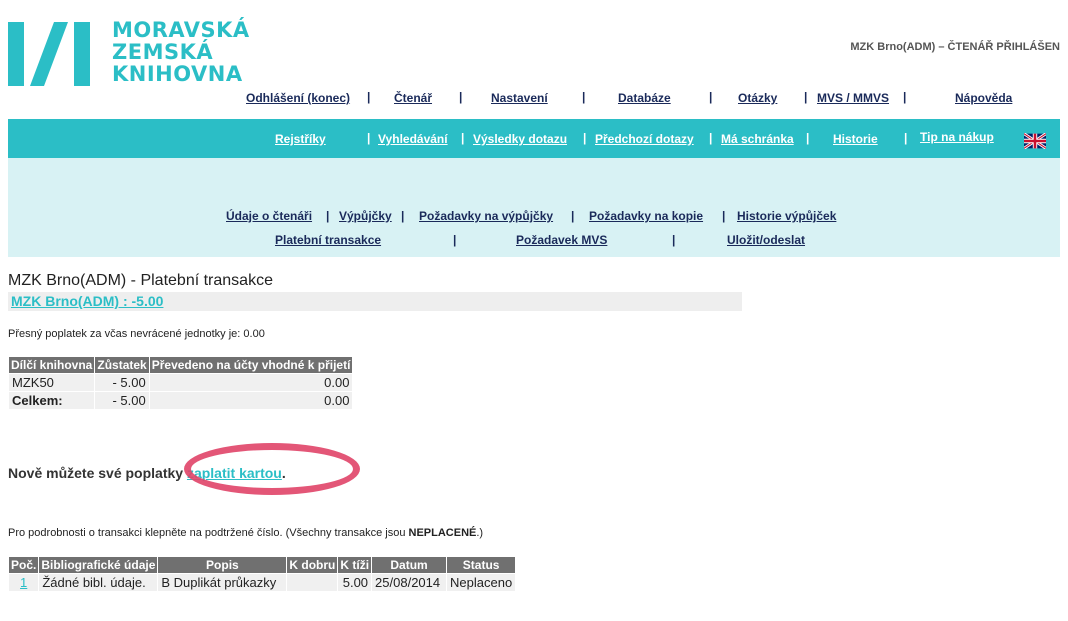 This screenshot has height=621, width=1068. I want to click on status-cell: Neplaceno, so click(481, 582).